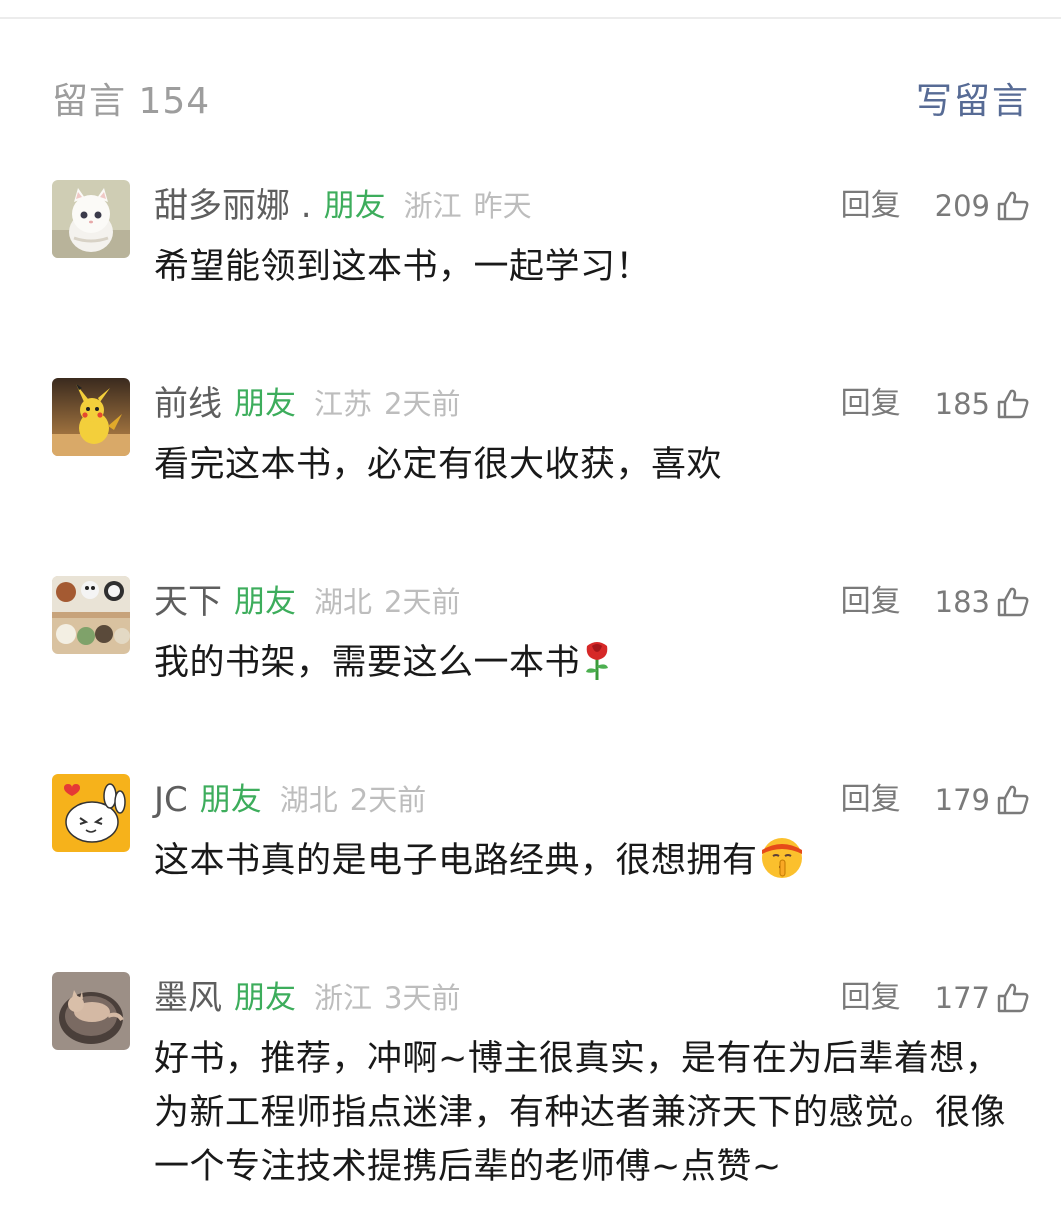 Image resolution: width=1061 pixels, height=1208 pixels. Describe the element at coordinates (597, 669) in the screenshot. I see `rose-emoji` at that location.